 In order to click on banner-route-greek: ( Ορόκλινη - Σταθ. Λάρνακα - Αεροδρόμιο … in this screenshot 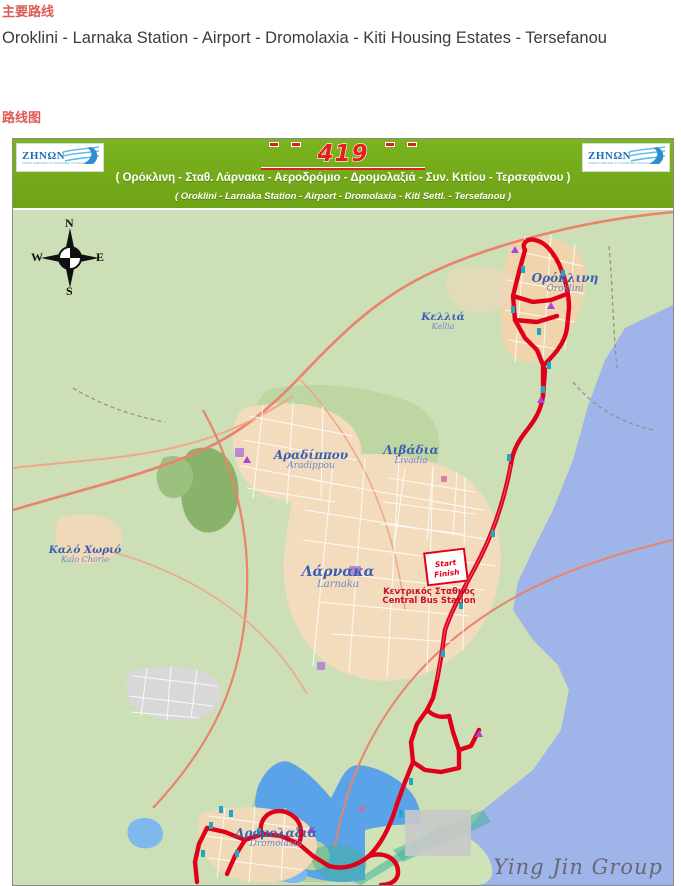, I will do `click(343, 178)`.